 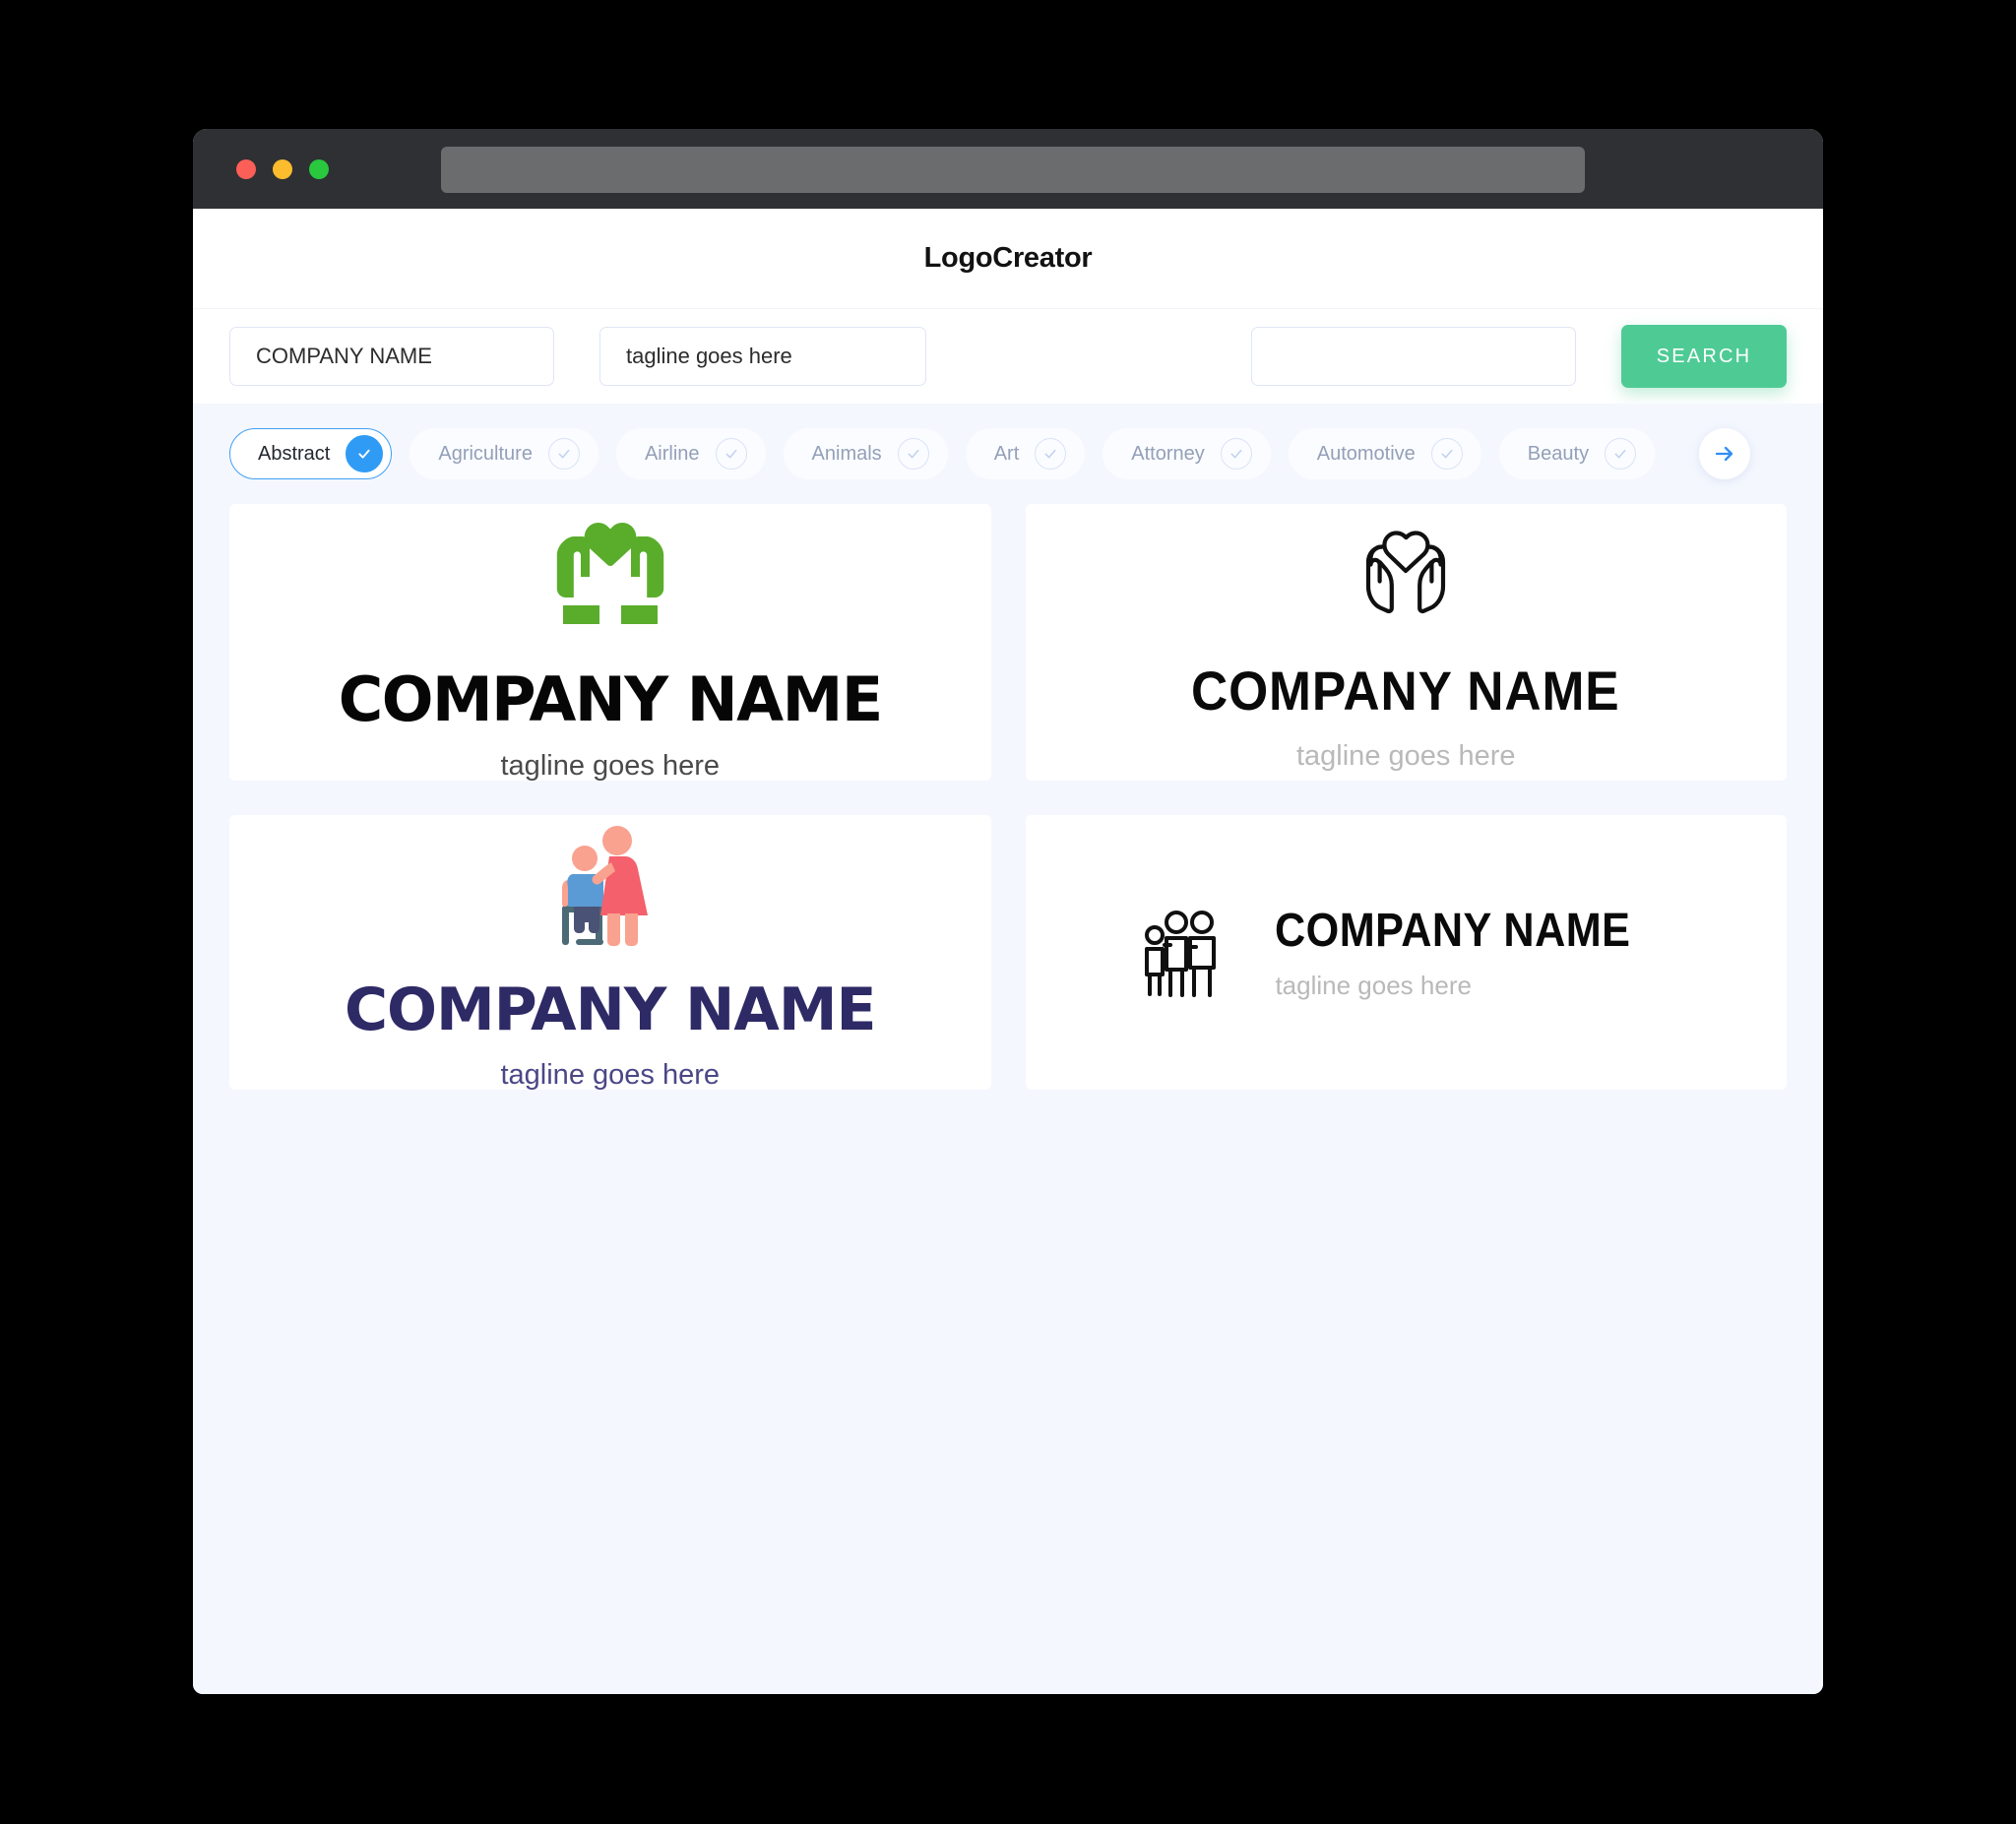 I want to click on category-chip-label: Beauty, so click(x=1558, y=453).